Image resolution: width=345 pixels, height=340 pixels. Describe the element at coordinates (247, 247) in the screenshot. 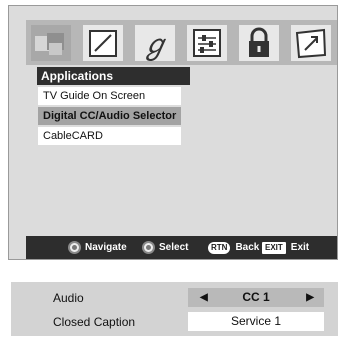

I see `legend-back-label: Back` at that location.